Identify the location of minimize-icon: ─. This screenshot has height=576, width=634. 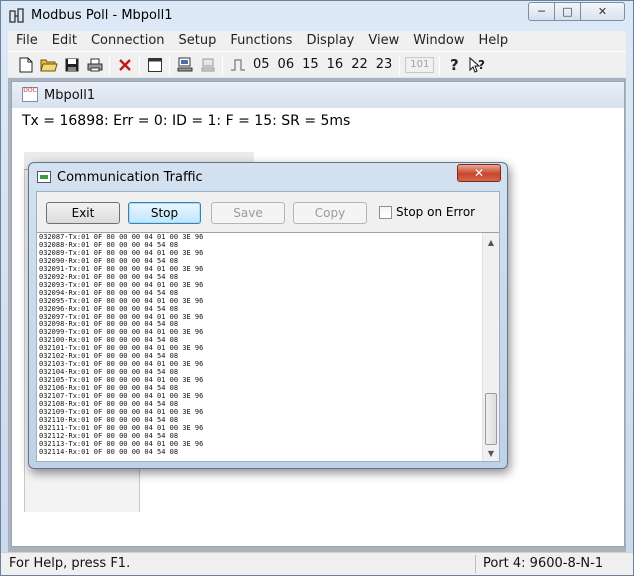
(541, 11).